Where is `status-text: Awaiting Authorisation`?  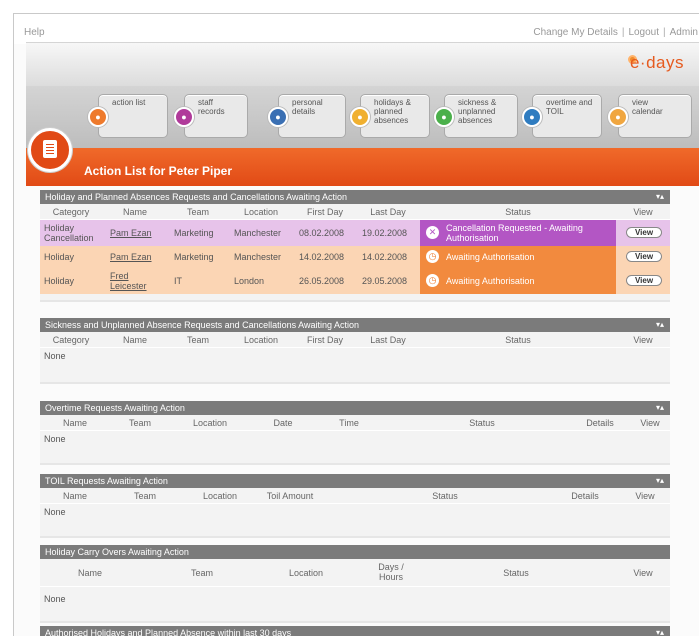 status-text: Awaiting Authorisation is located at coordinates (490, 257).